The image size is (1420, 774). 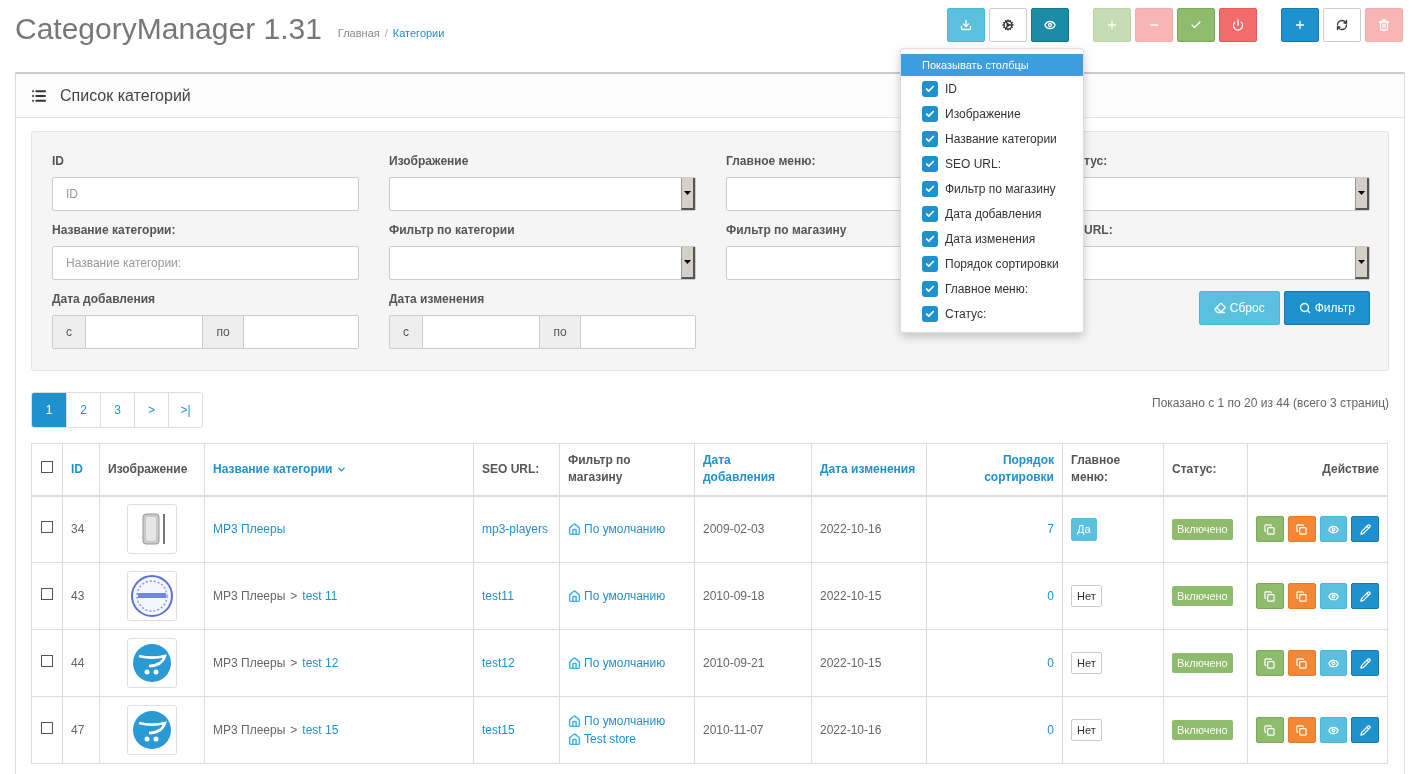 What do you see at coordinates (320, 663) in the screenshot?
I see `category-link: test 12` at bounding box center [320, 663].